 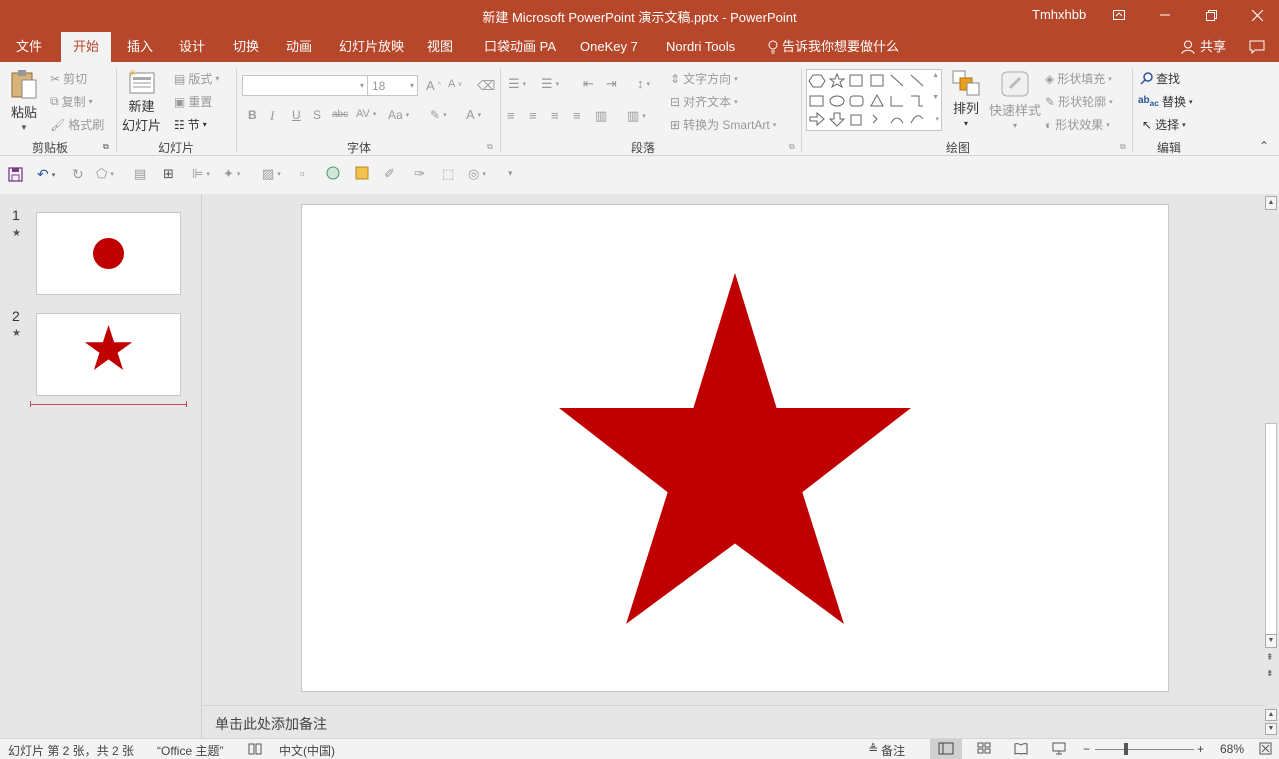 What do you see at coordinates (520, 47) in the screenshot?
I see `tab-pocket-animation: 口袋动画 PA` at bounding box center [520, 47].